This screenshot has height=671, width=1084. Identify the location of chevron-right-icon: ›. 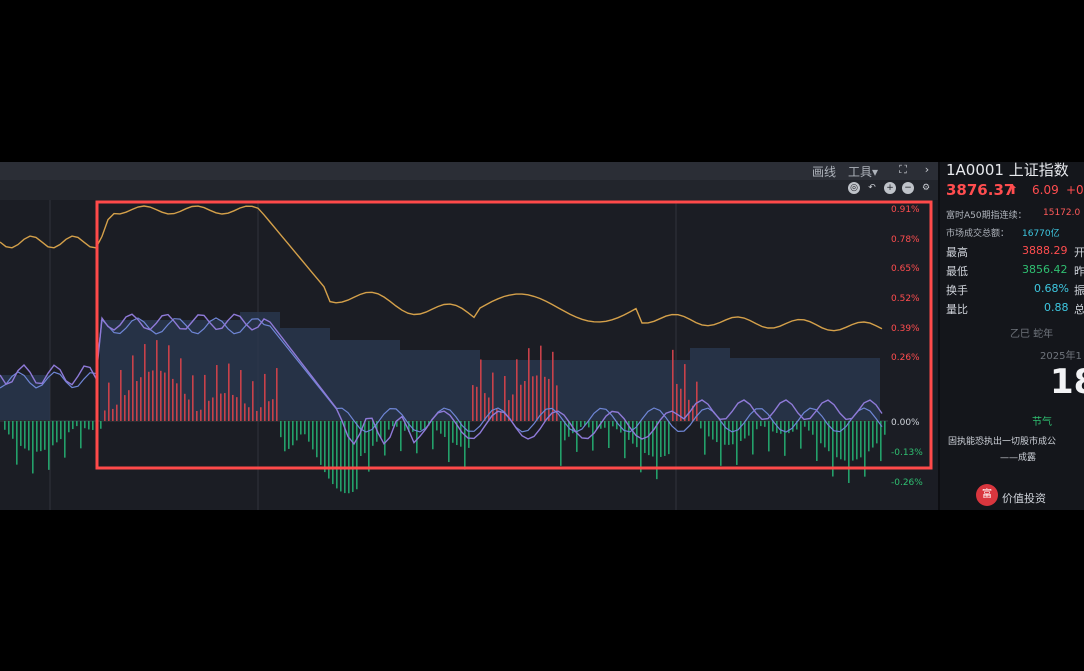
(927, 170).